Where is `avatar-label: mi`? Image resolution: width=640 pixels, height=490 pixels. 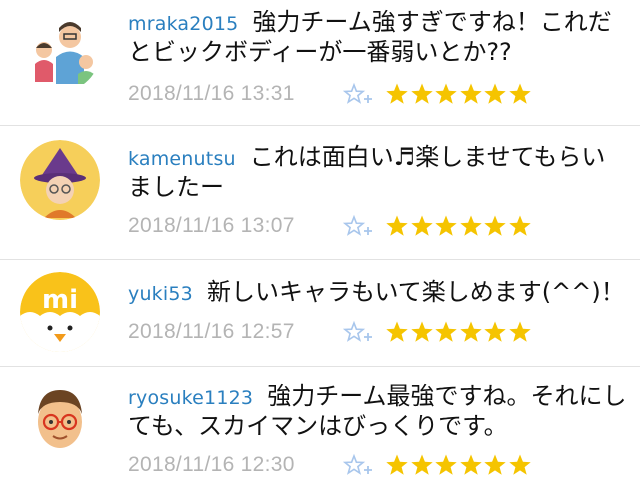 avatar-label: mi is located at coordinates (60, 300).